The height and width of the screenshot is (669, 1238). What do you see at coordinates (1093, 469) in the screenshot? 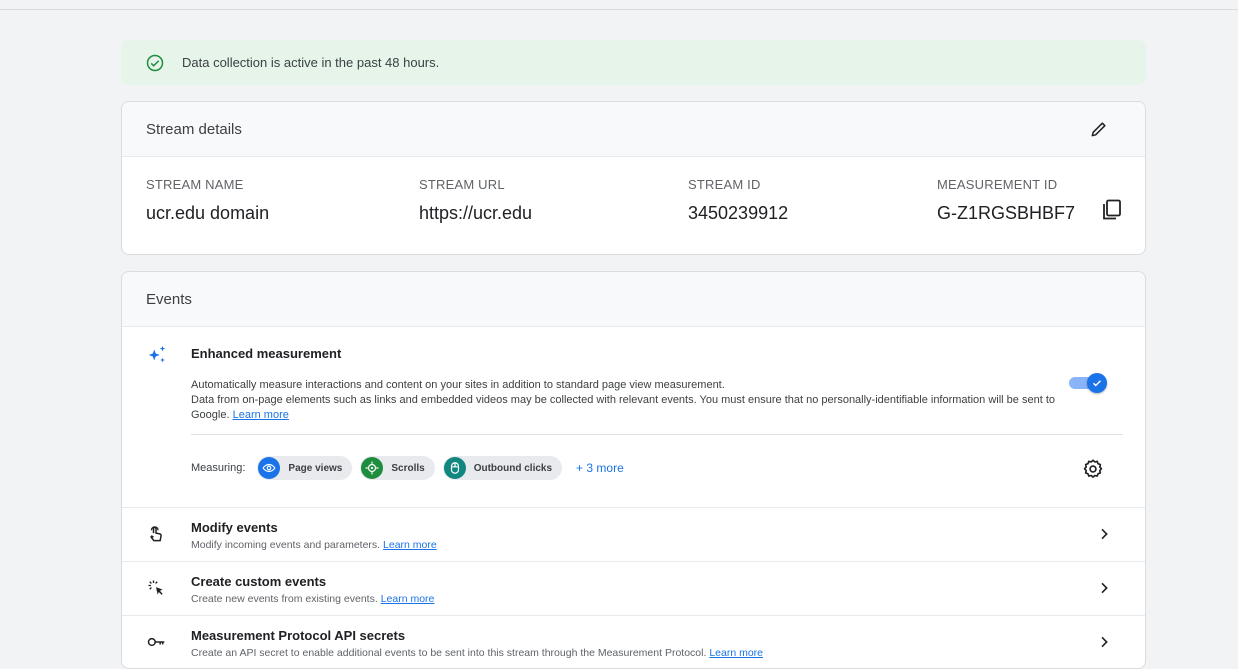
I see `gear-icon` at bounding box center [1093, 469].